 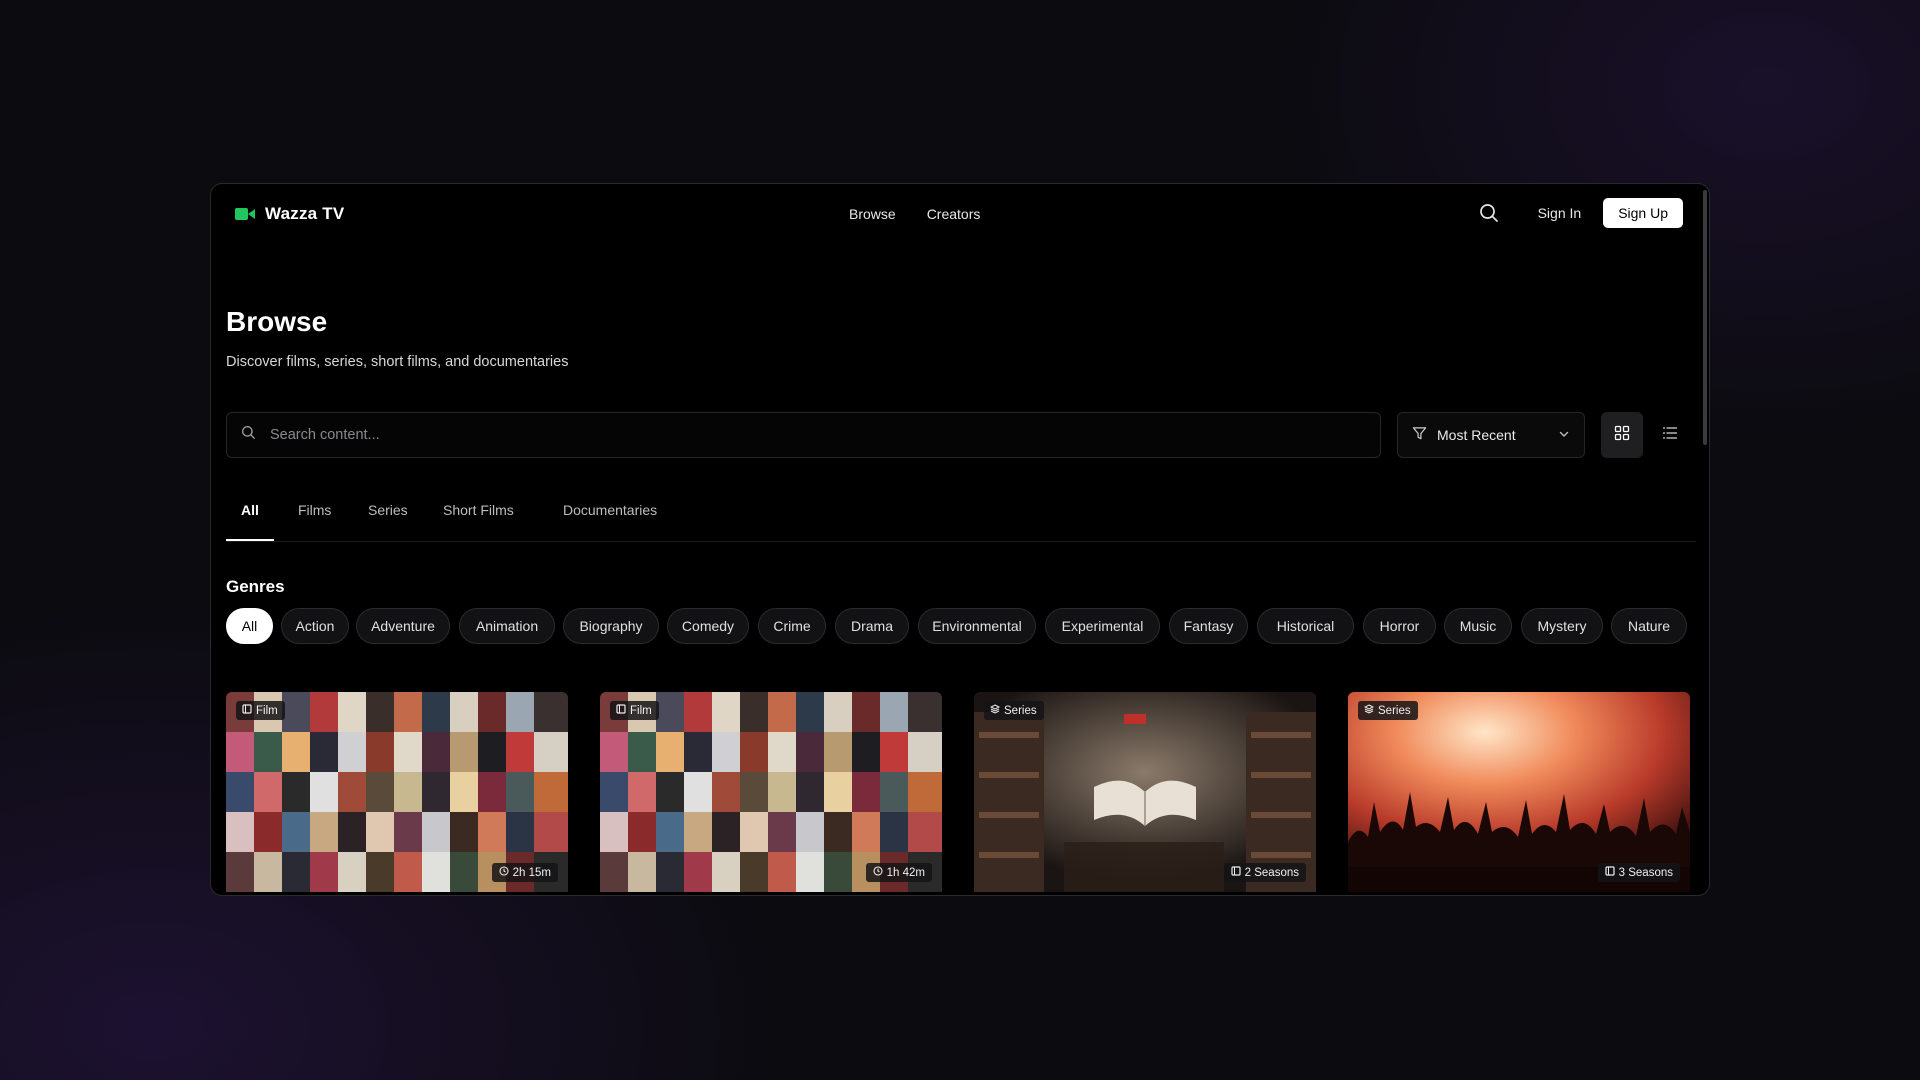 I want to click on genre-chip-horror: Horror, so click(x=1399, y=626).